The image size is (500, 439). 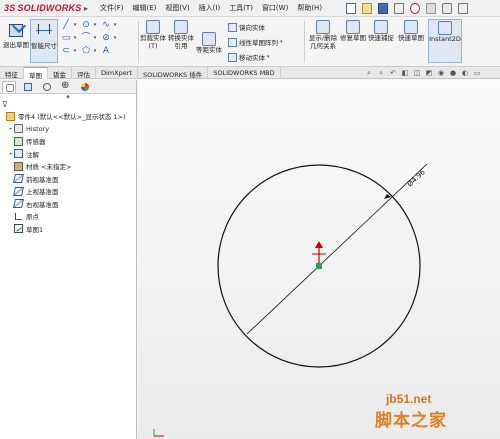 What do you see at coordinates (430, 8) in the screenshot?
I see `select-icon` at bounding box center [430, 8].